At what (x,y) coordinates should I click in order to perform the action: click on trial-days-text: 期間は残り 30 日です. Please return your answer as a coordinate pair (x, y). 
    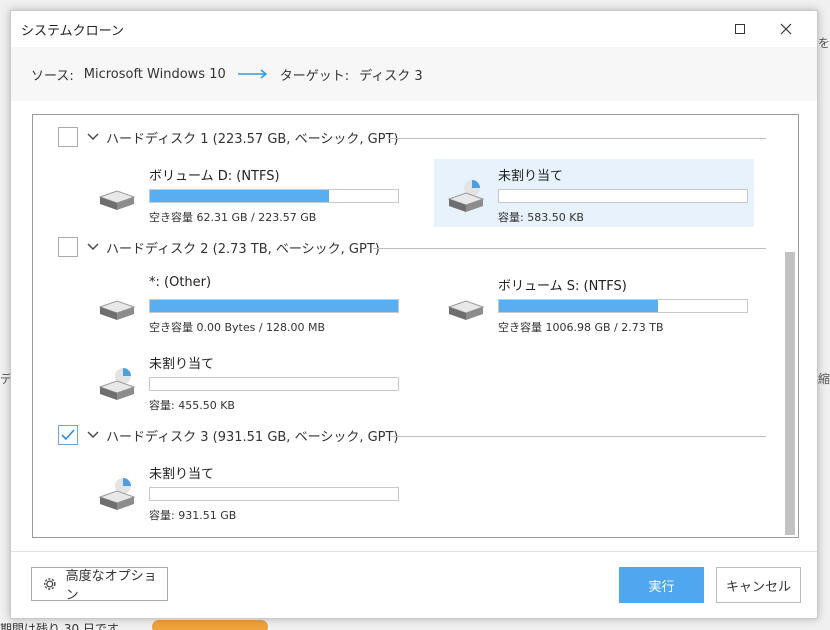
    Looking at the image, I should click on (59, 626).